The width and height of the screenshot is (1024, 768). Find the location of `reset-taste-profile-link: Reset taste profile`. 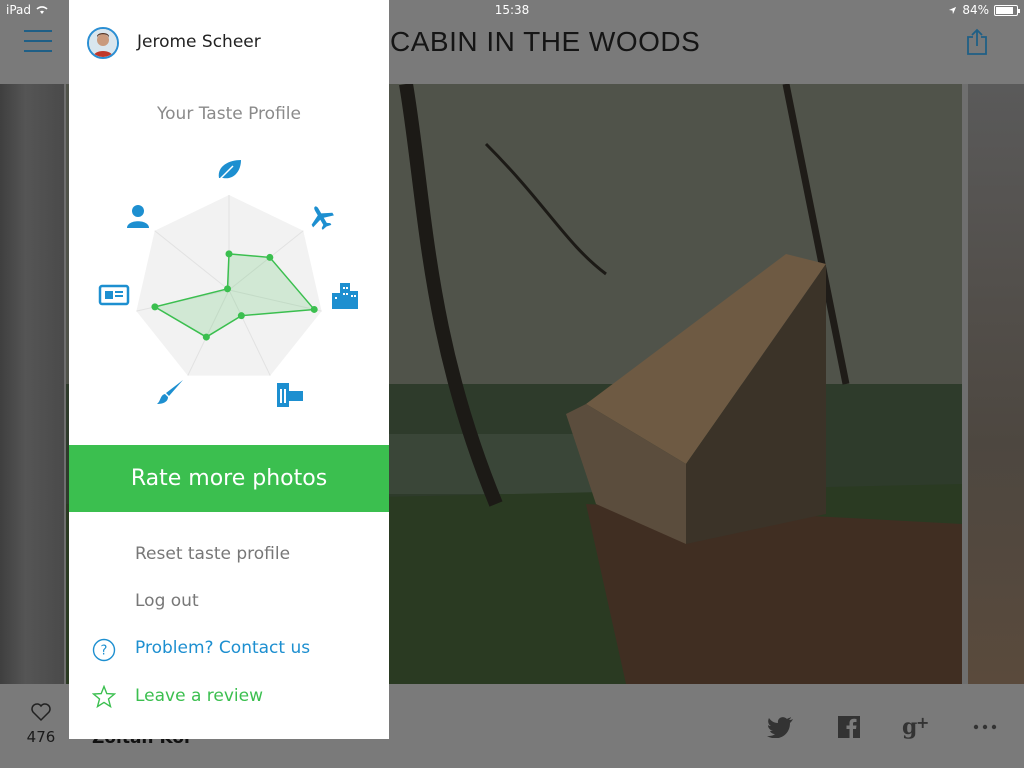

reset-taste-profile-link: Reset taste profile is located at coordinates (212, 554).